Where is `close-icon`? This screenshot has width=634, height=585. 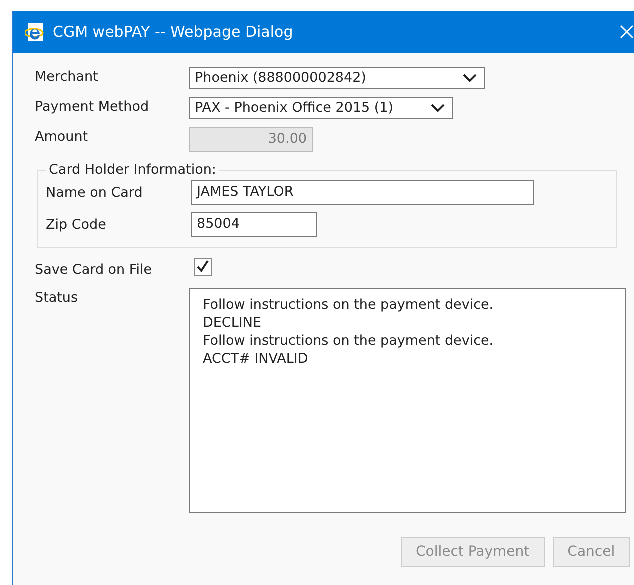 close-icon is located at coordinates (626, 32).